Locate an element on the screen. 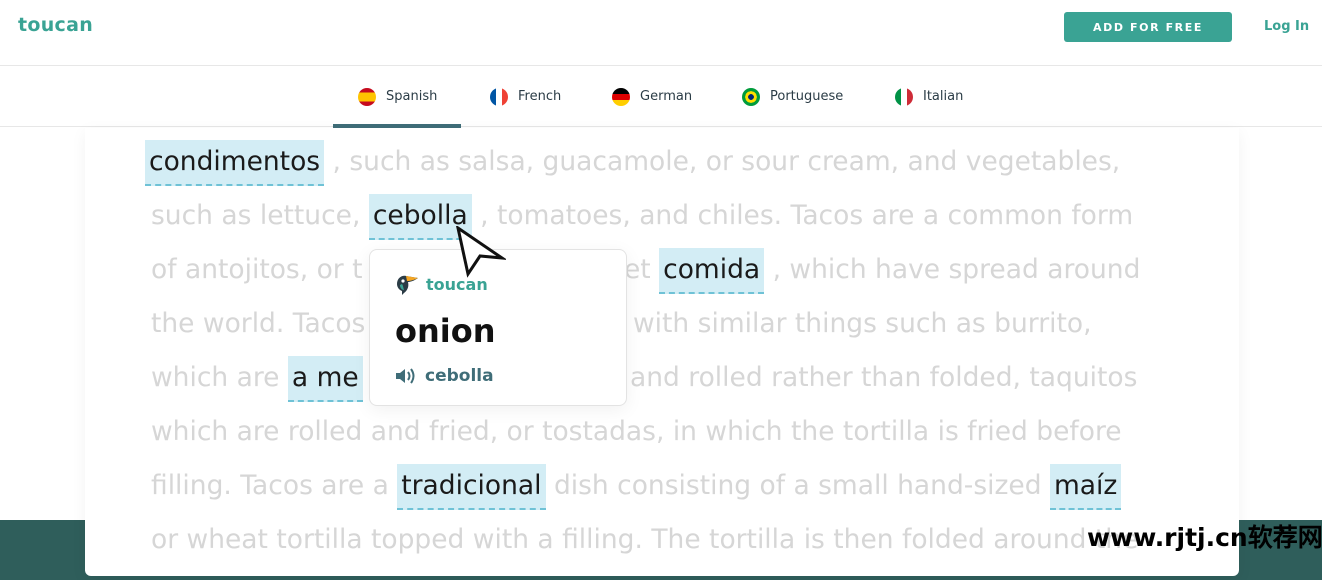  plain-text: and rolled rather than folded, taquitos is located at coordinates (884, 377).